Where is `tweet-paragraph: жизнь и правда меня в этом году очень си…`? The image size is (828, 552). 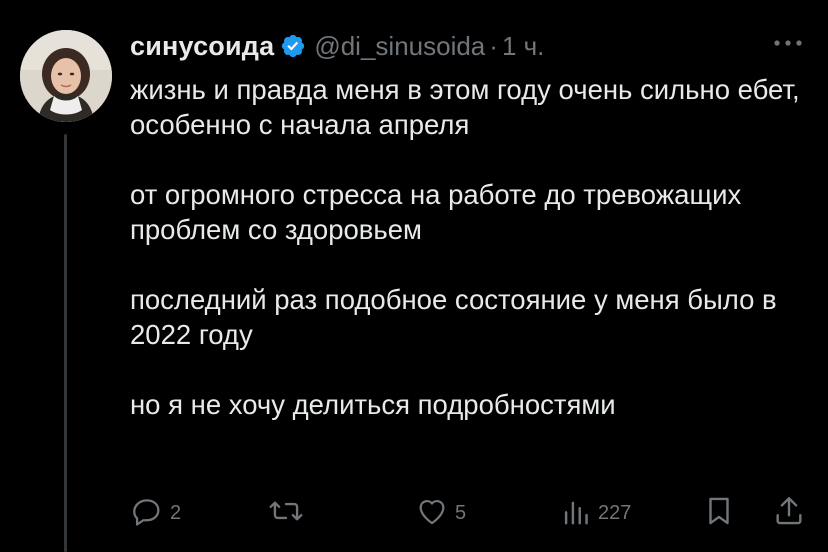 tweet-paragraph: жизнь и правда меня в этом году очень си… is located at coordinates (465, 107).